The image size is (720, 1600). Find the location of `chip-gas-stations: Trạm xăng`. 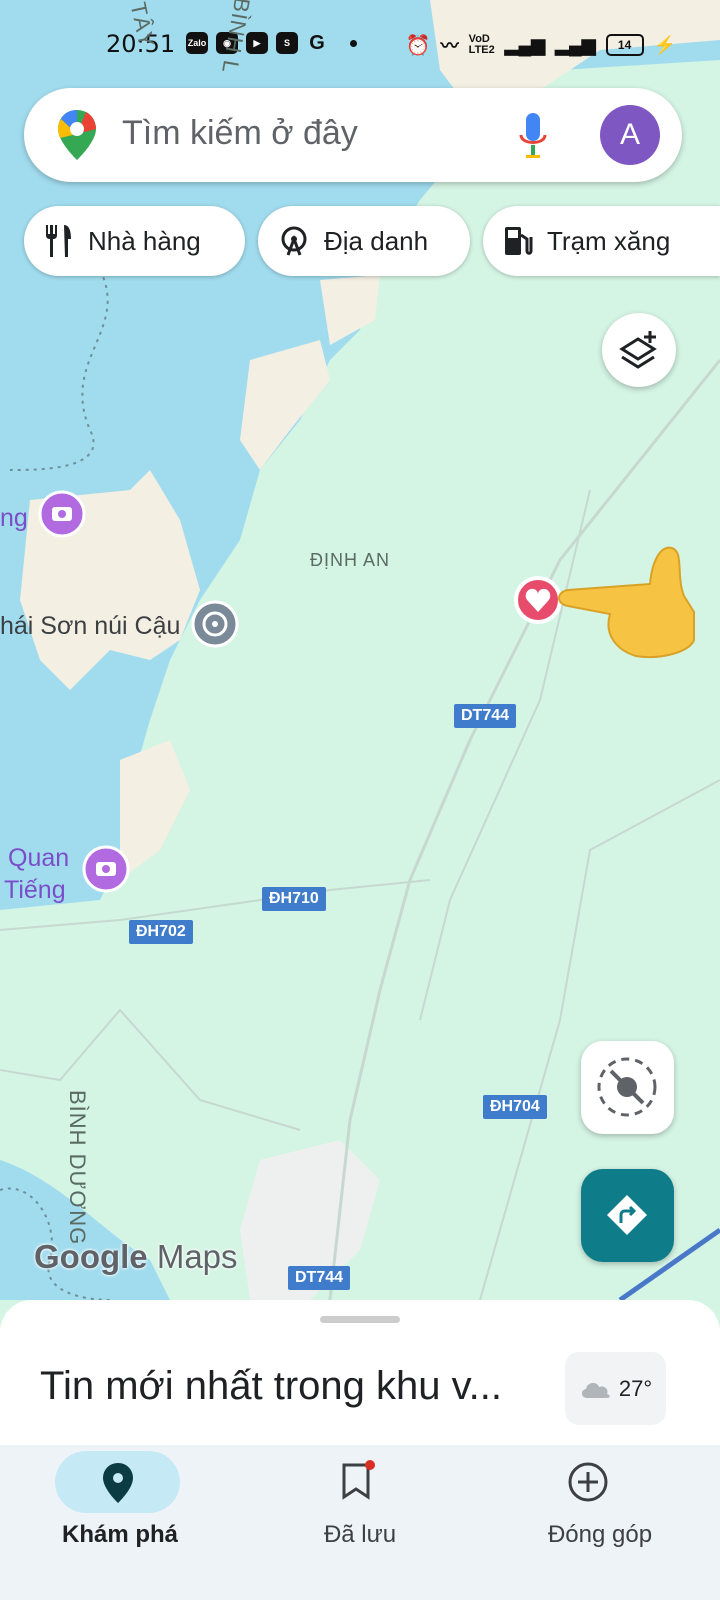

chip-gas-stations: Trạm xăng is located at coordinates (601, 241).